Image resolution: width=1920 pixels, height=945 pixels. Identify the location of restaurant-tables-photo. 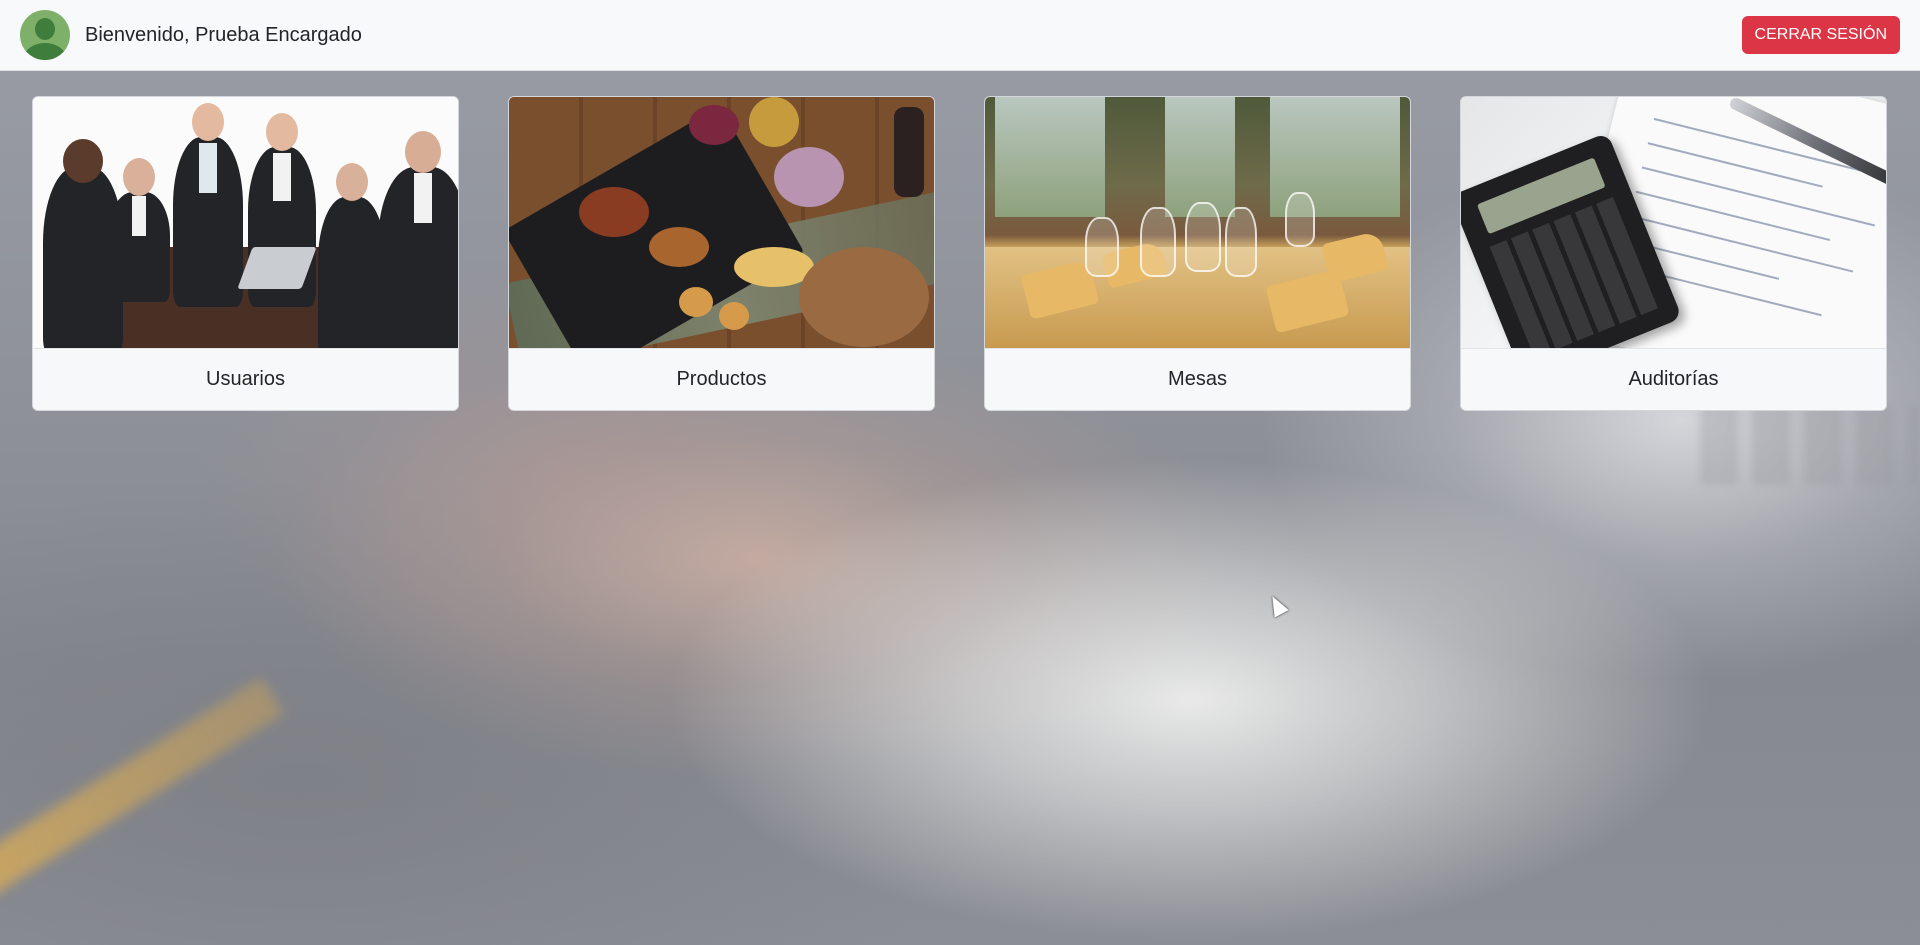
(1197, 222).